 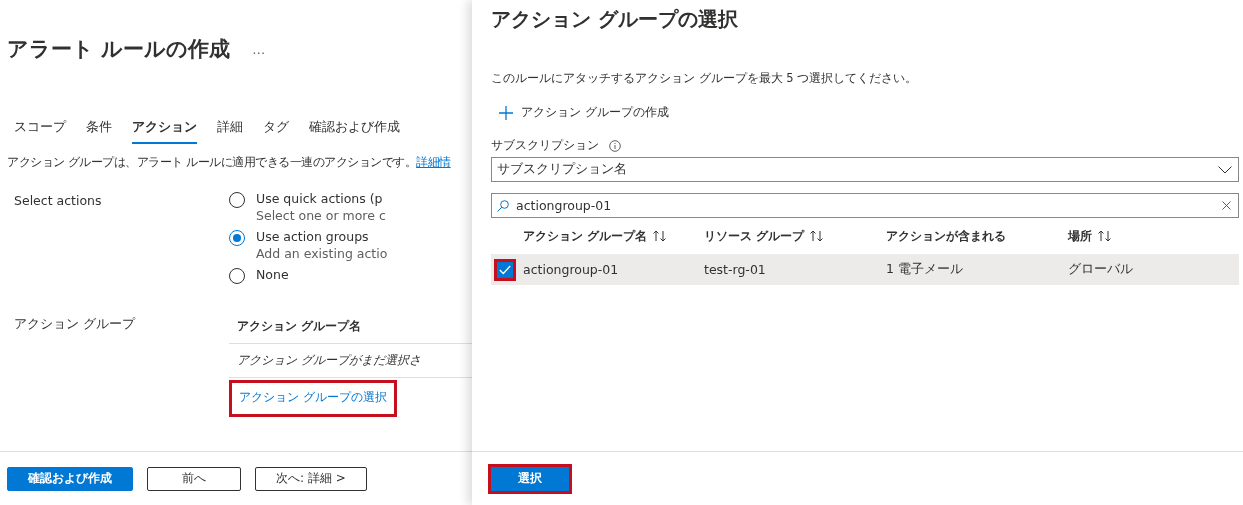 I want to click on field-label: アクション グループ, so click(x=75, y=324).